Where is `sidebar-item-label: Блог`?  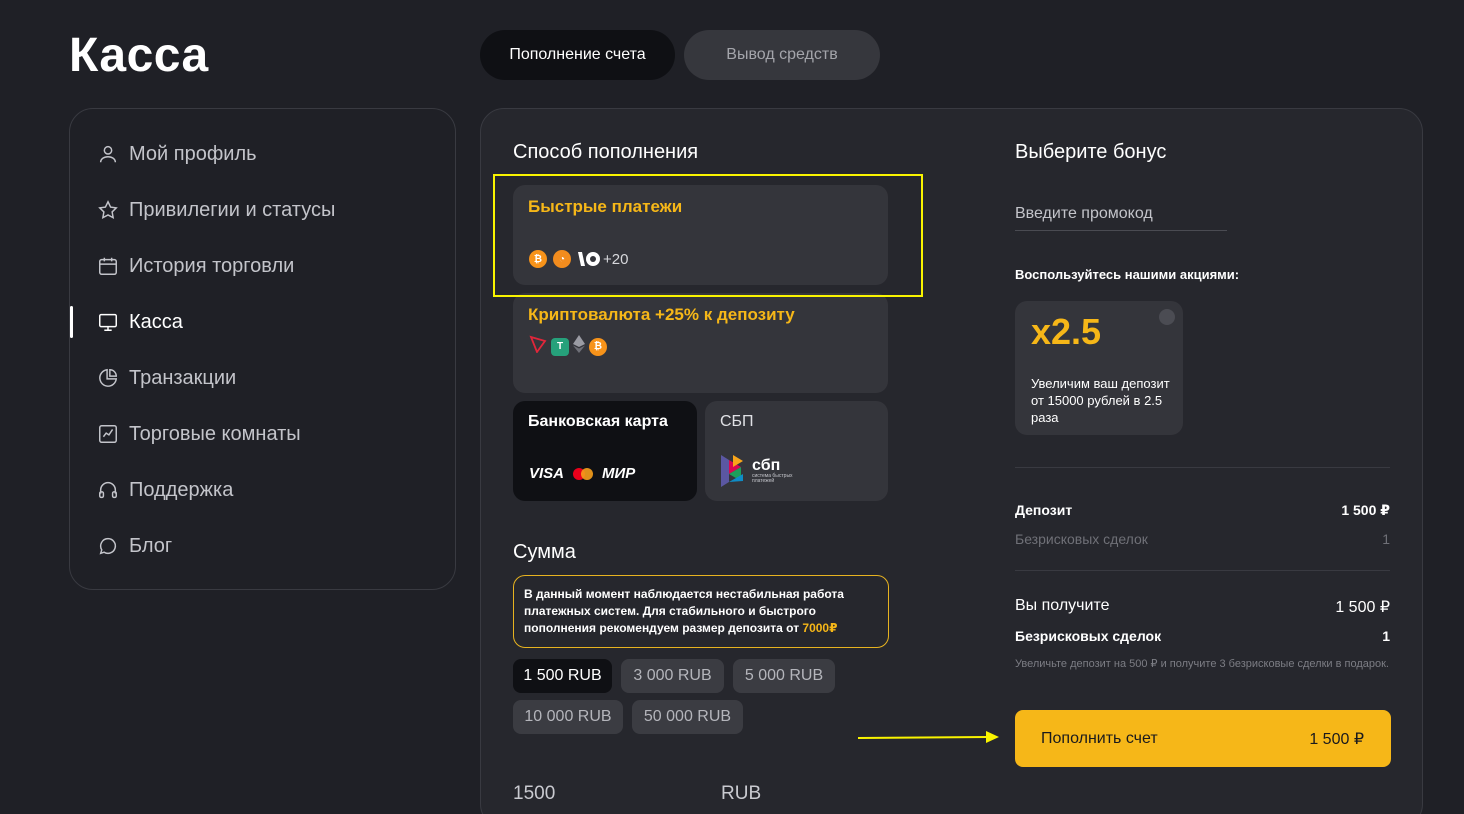 sidebar-item-label: Блог is located at coordinates (151, 545).